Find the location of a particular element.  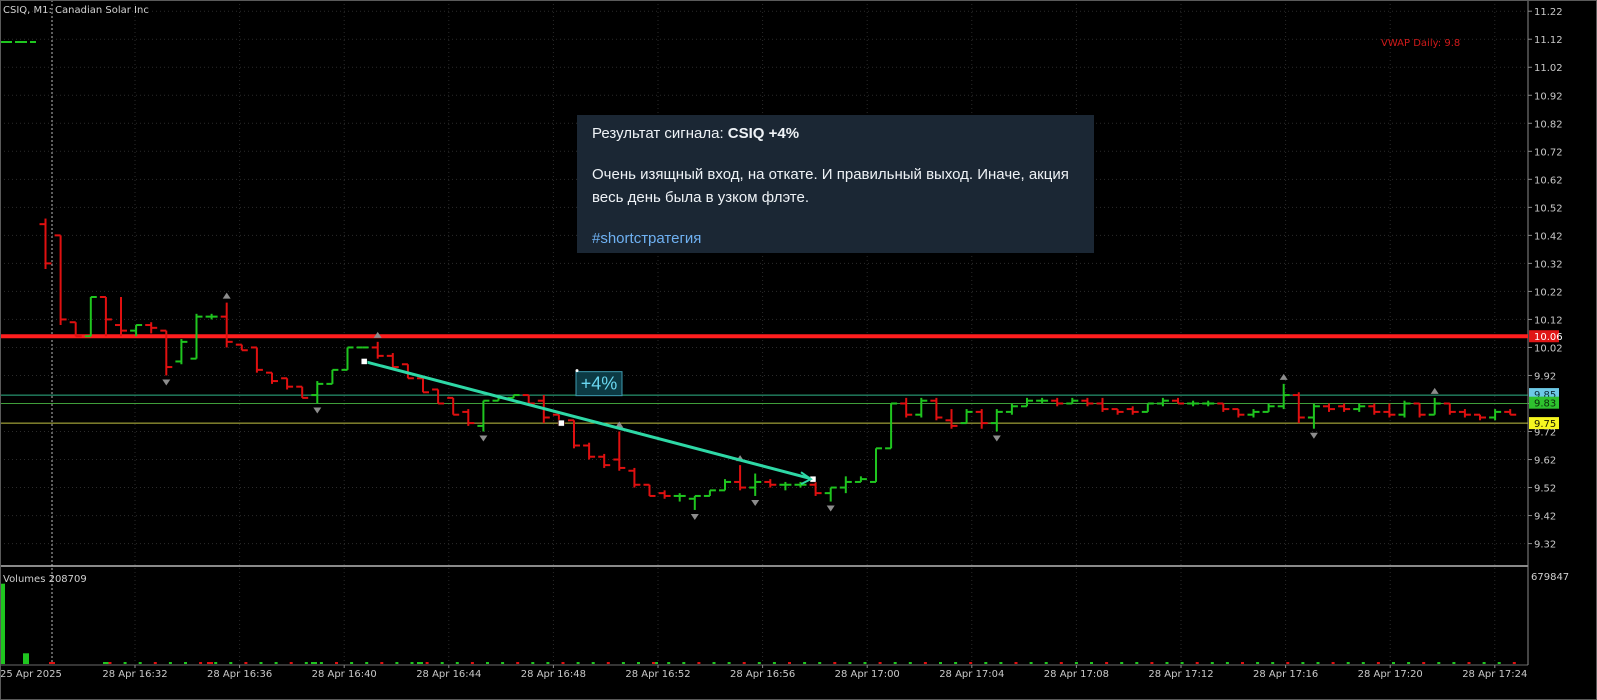

signal-result-title: Результат сигнала: CSIQ +4% is located at coordinates (835, 133).